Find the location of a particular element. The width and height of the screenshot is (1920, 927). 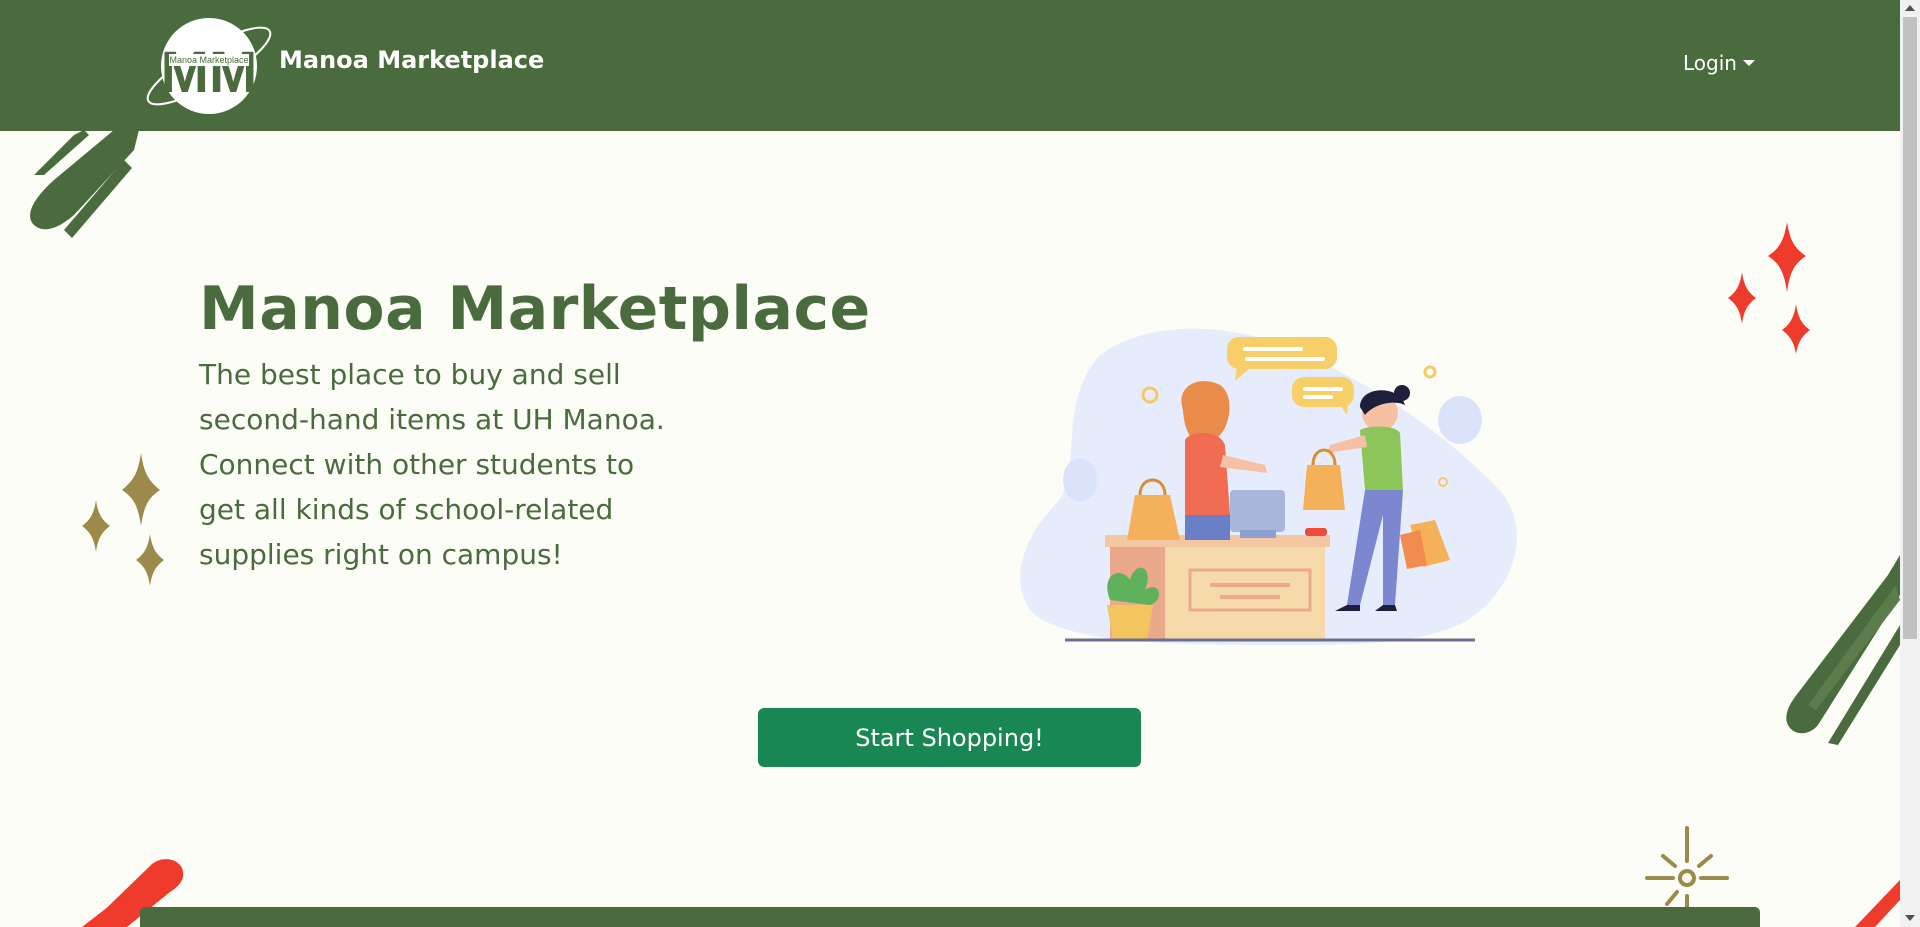

vertical-scrollbar is located at coordinates (1910, 463).